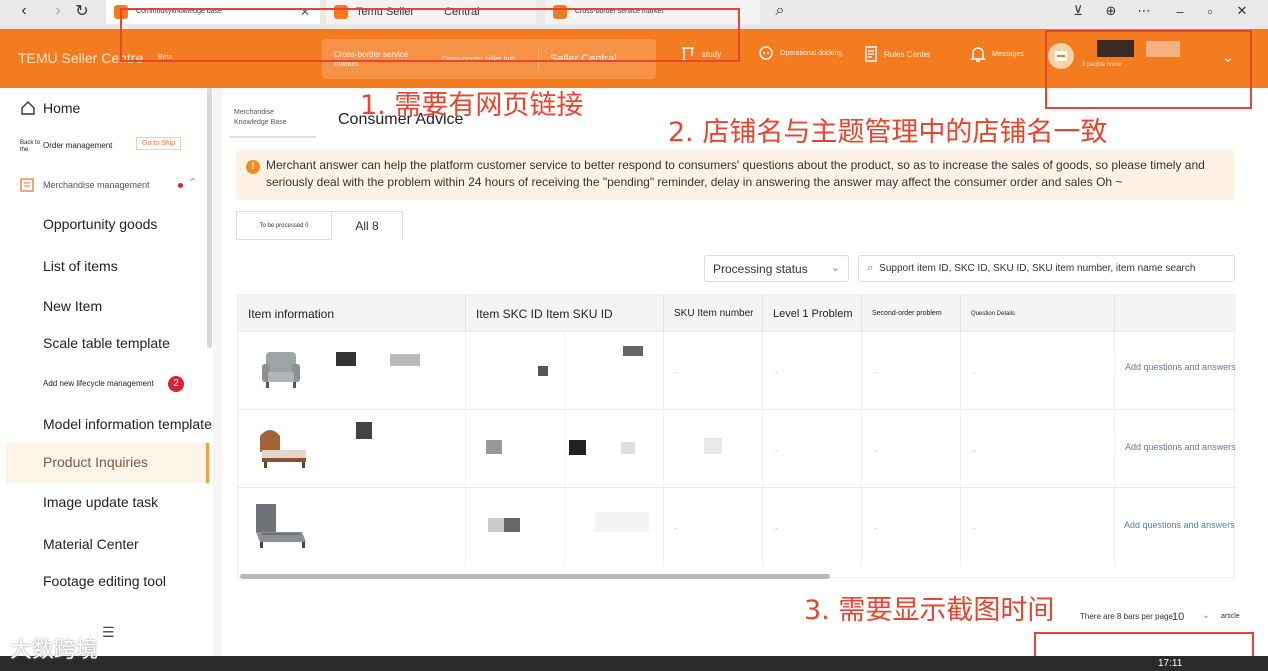  What do you see at coordinates (91, 544) in the screenshot?
I see `sidebar-item-material-center: Material Center` at bounding box center [91, 544].